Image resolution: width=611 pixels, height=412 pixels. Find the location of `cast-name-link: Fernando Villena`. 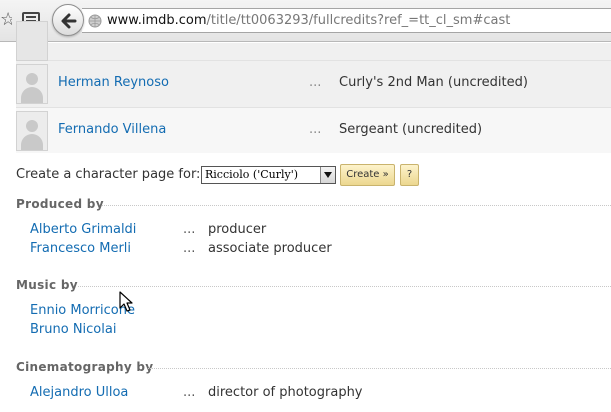

cast-name-link: Fernando Villena is located at coordinates (112, 130).